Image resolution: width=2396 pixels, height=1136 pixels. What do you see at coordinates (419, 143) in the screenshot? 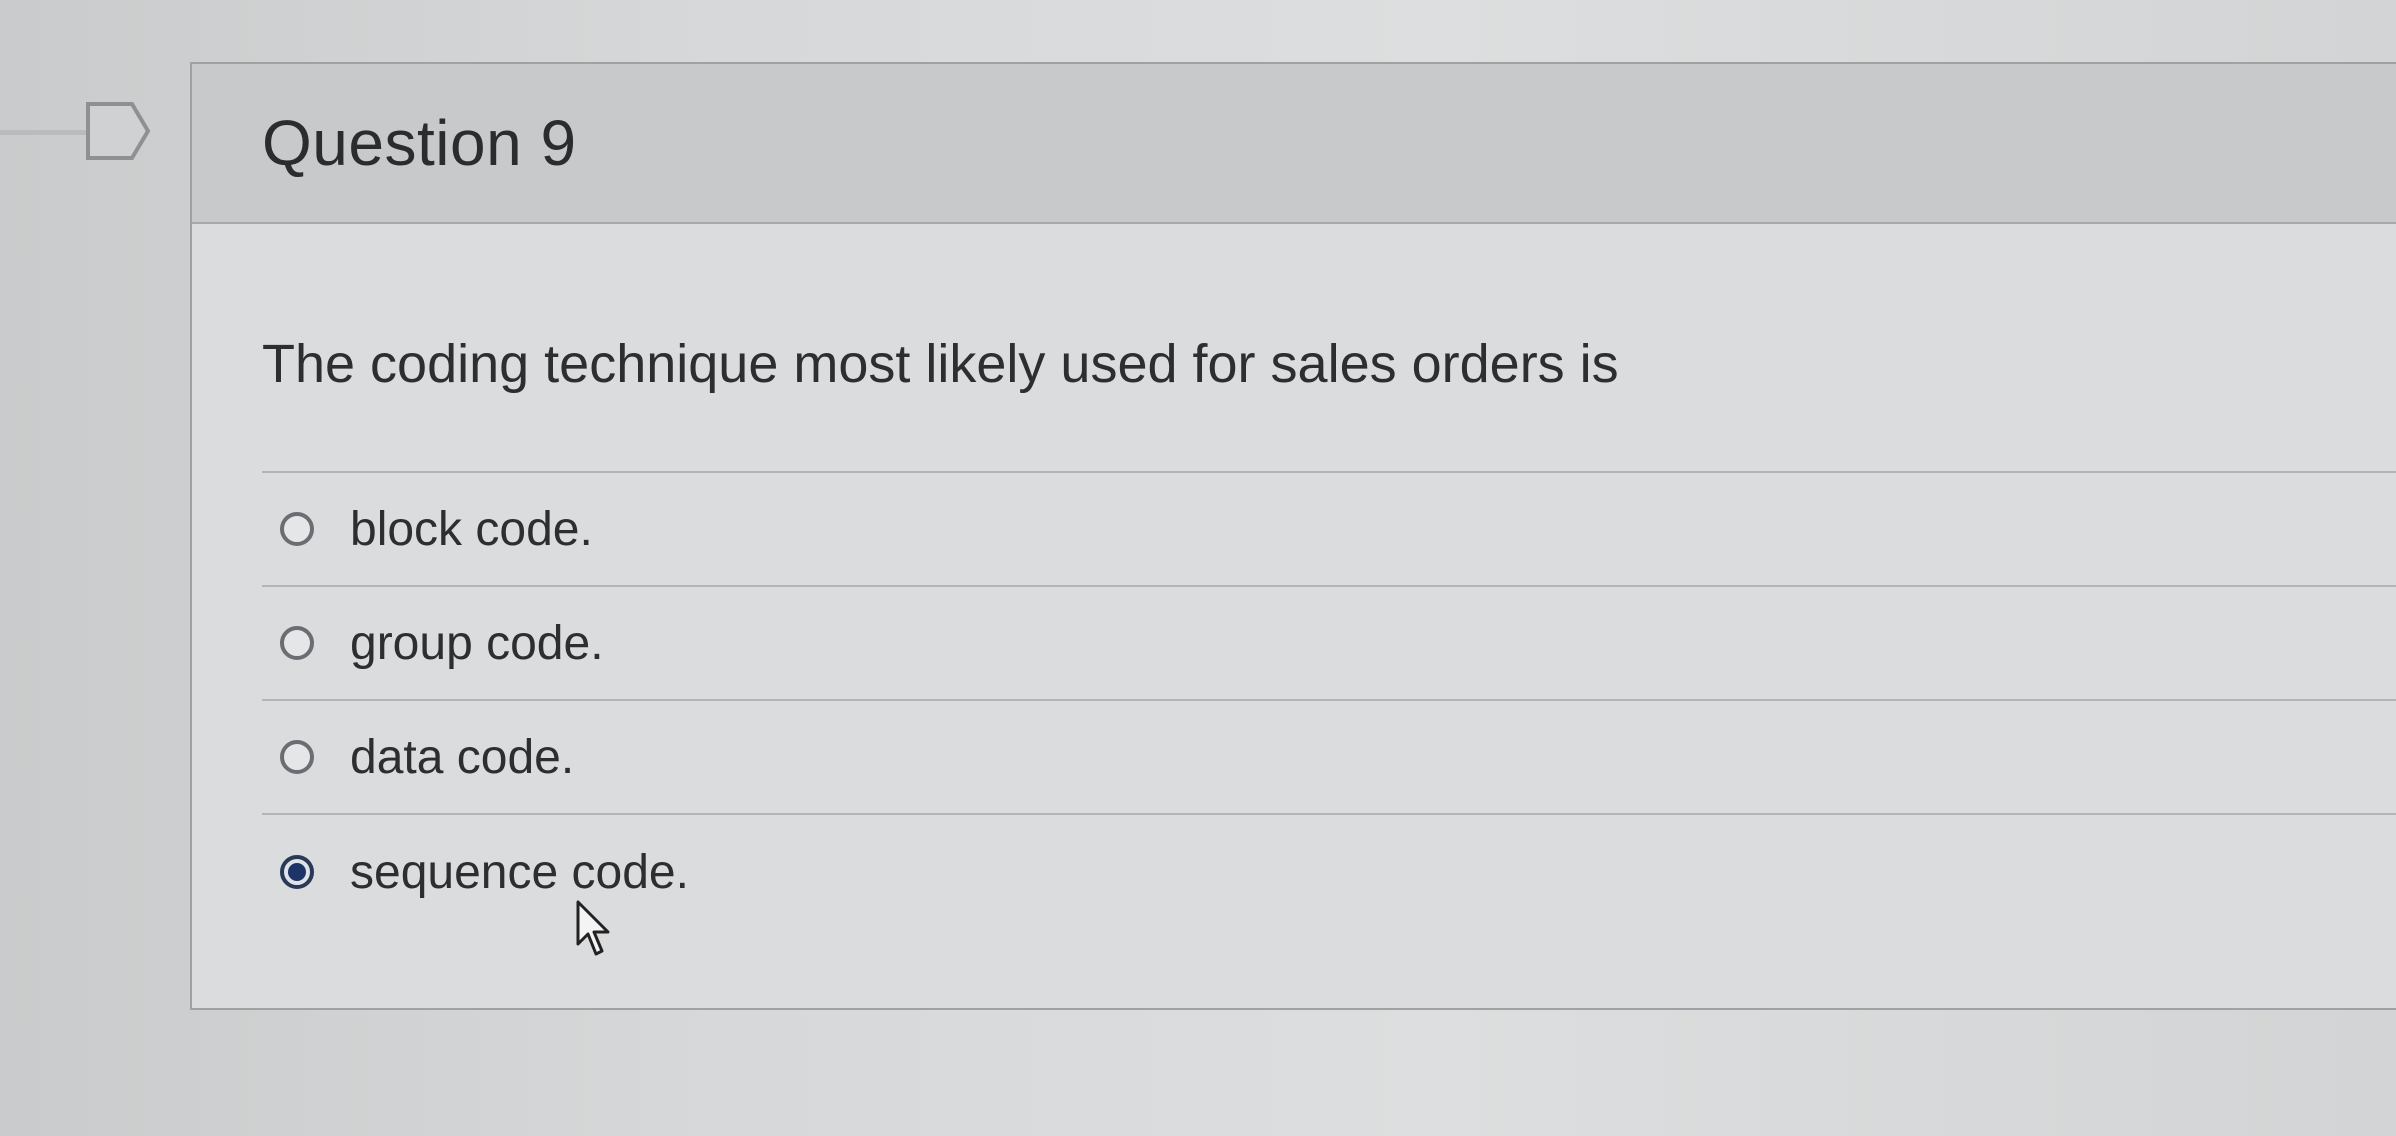
I see `question-title: Question 9` at bounding box center [419, 143].